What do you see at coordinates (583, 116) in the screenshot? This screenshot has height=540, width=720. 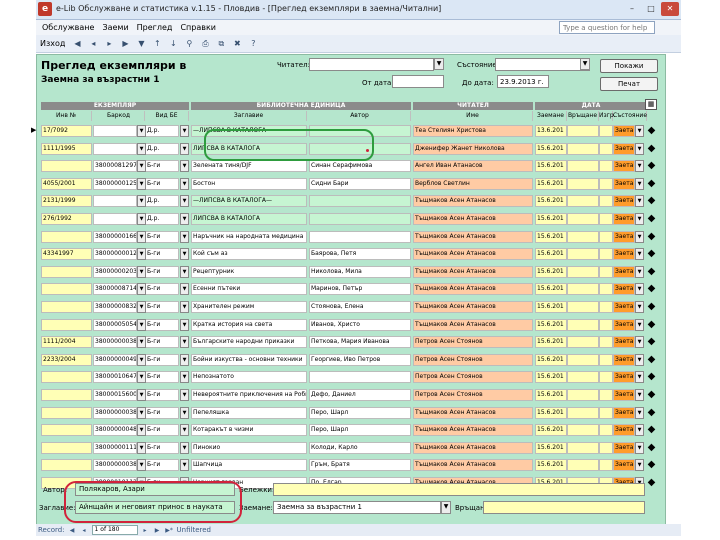 I see `col-return: Връщане` at bounding box center [583, 116].